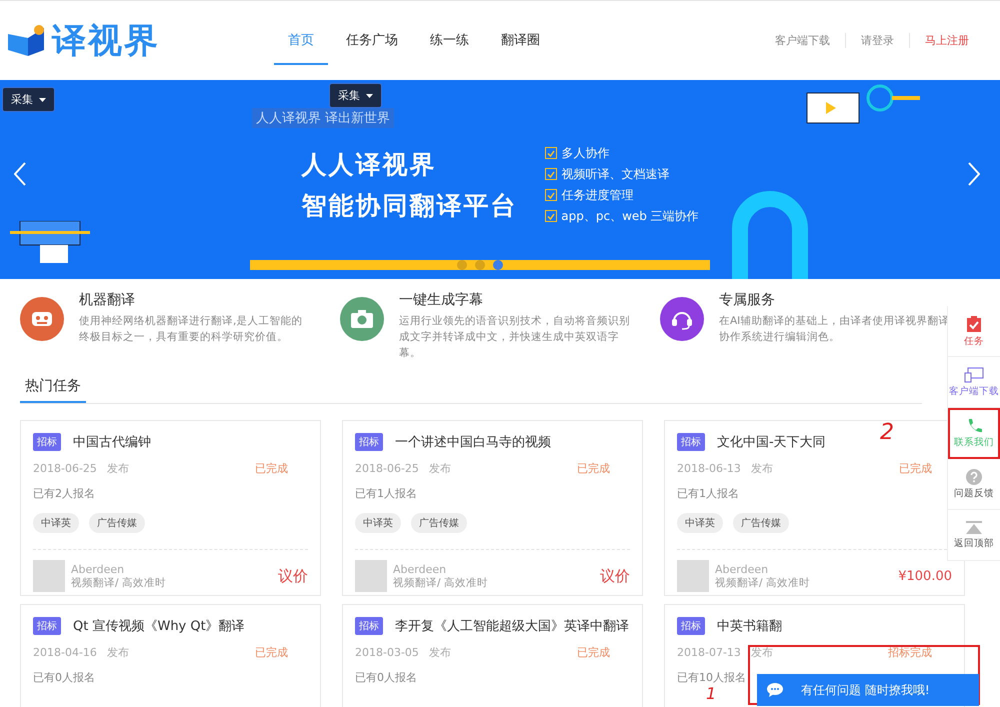  I want to click on annotation-mark: 1, so click(711, 693).